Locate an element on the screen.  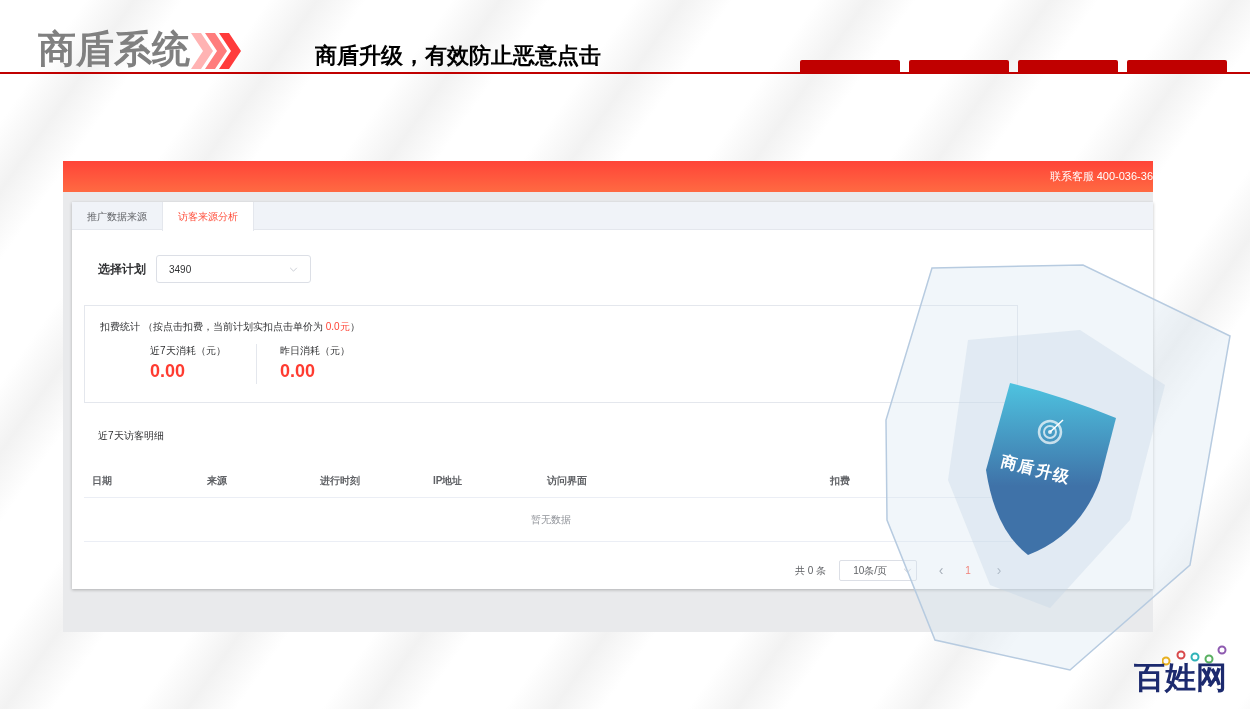
shield-label: 商盾升级 is located at coordinates (1036, 470).